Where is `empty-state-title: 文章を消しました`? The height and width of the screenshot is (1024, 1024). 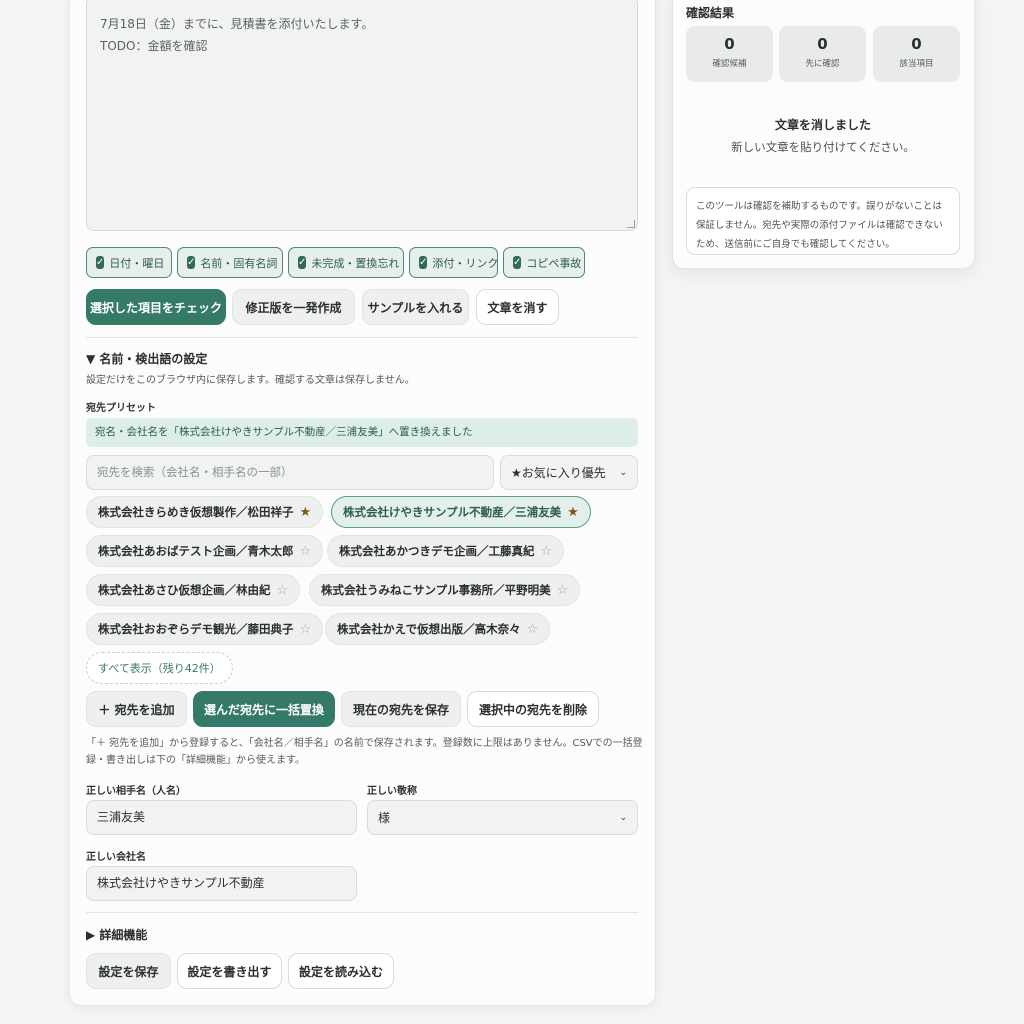 empty-state-title: 文章を消しました is located at coordinates (822, 125).